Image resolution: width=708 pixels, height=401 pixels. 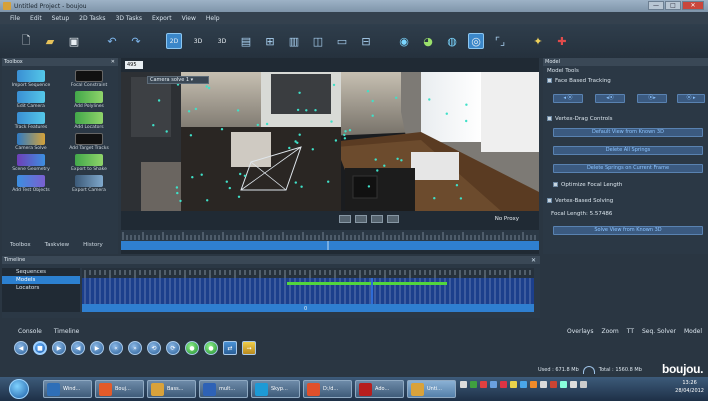 I want to click on menu-2d-tasks: 2D Tasks, so click(x=92, y=18).